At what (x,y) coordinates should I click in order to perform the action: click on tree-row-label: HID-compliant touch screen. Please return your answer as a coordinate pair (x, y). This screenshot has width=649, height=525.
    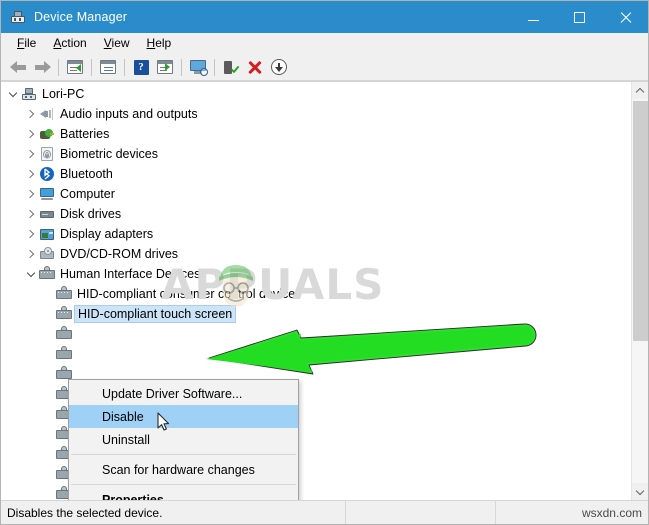
    Looking at the image, I should click on (155, 314).